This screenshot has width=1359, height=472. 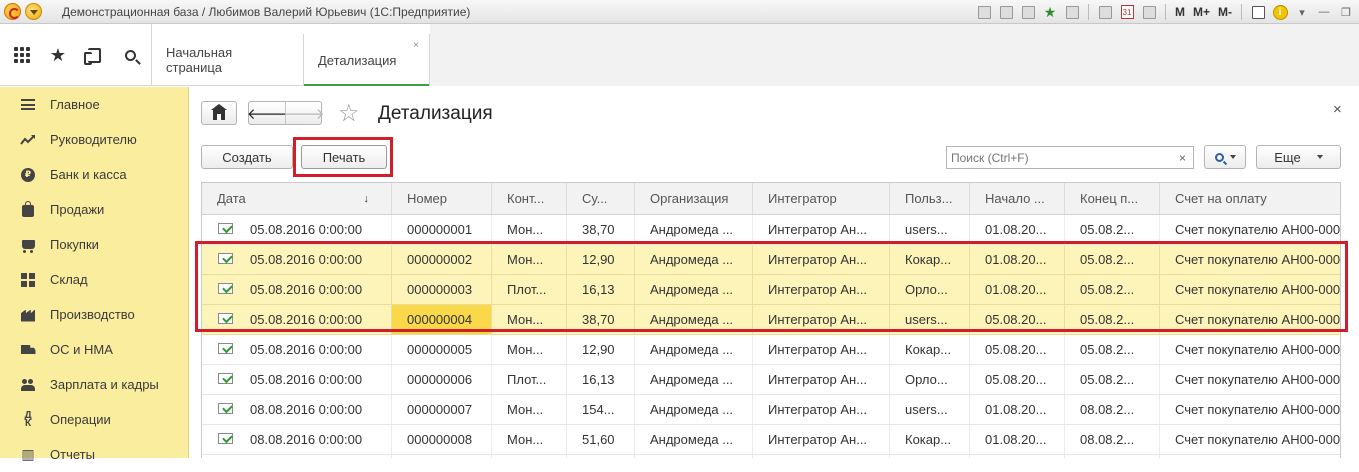 I want to click on sidebar-item-warehouse: Склад, so click(x=94, y=279).